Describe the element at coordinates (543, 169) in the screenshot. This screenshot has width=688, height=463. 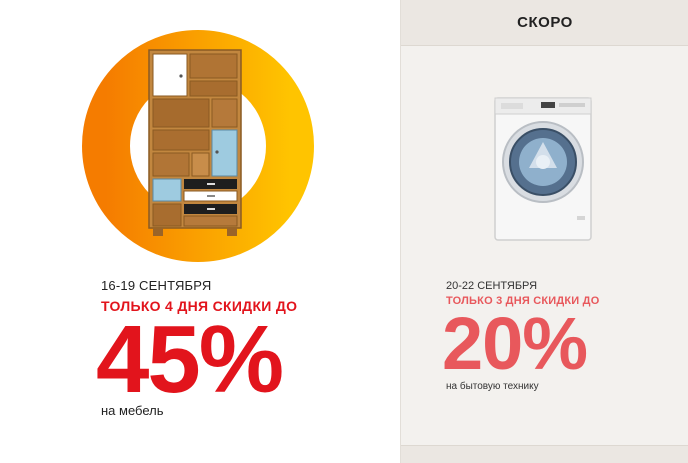
I see `washing-machine-icon` at that location.